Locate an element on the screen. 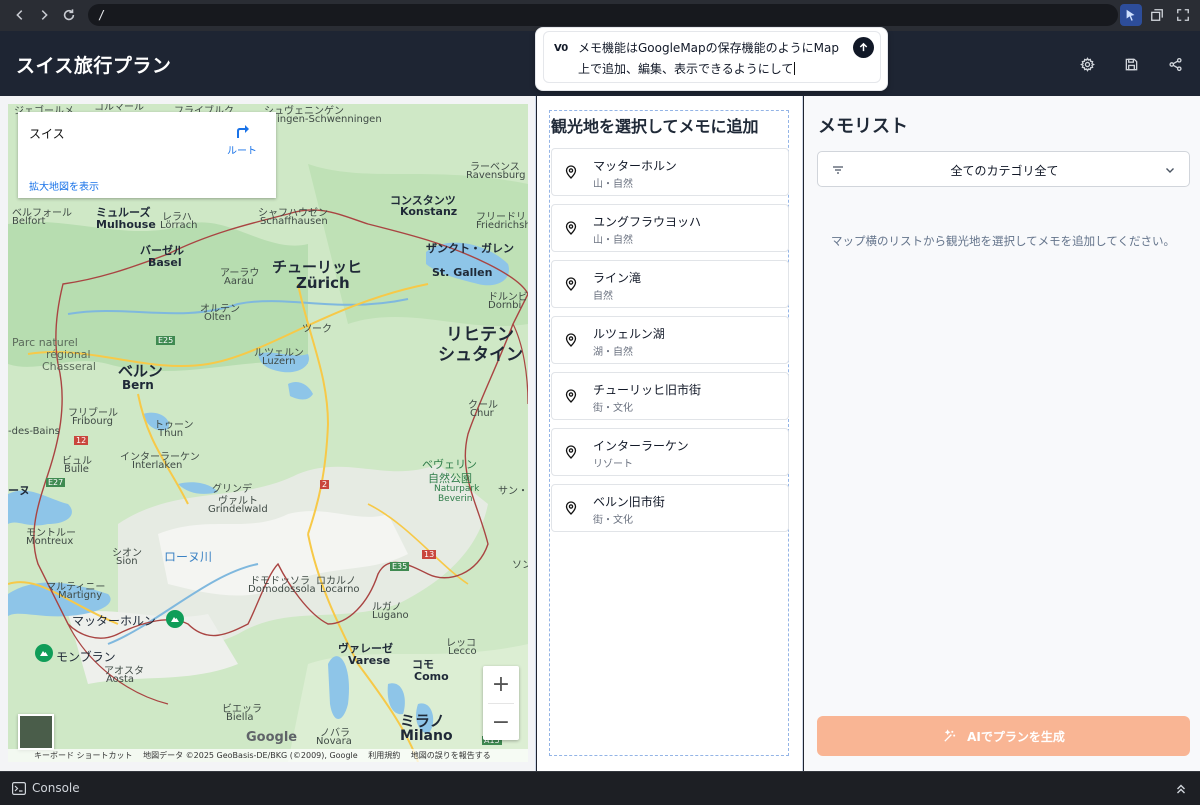 The image size is (1200, 805). map-label: Sion is located at coordinates (127, 561).